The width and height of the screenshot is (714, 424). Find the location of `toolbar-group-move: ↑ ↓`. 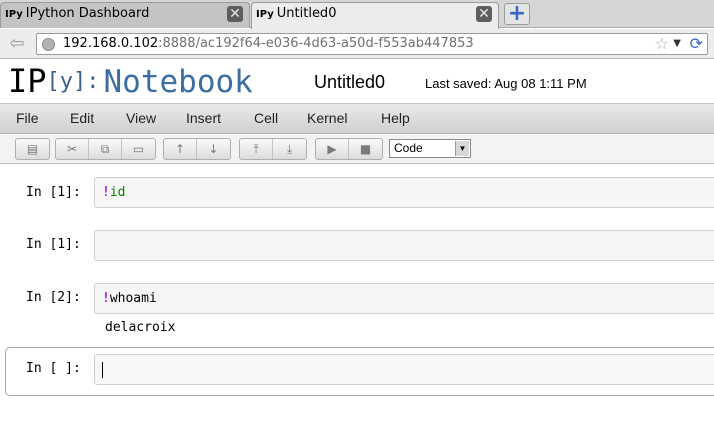

toolbar-group-move: ↑ ↓ is located at coordinates (197, 149).